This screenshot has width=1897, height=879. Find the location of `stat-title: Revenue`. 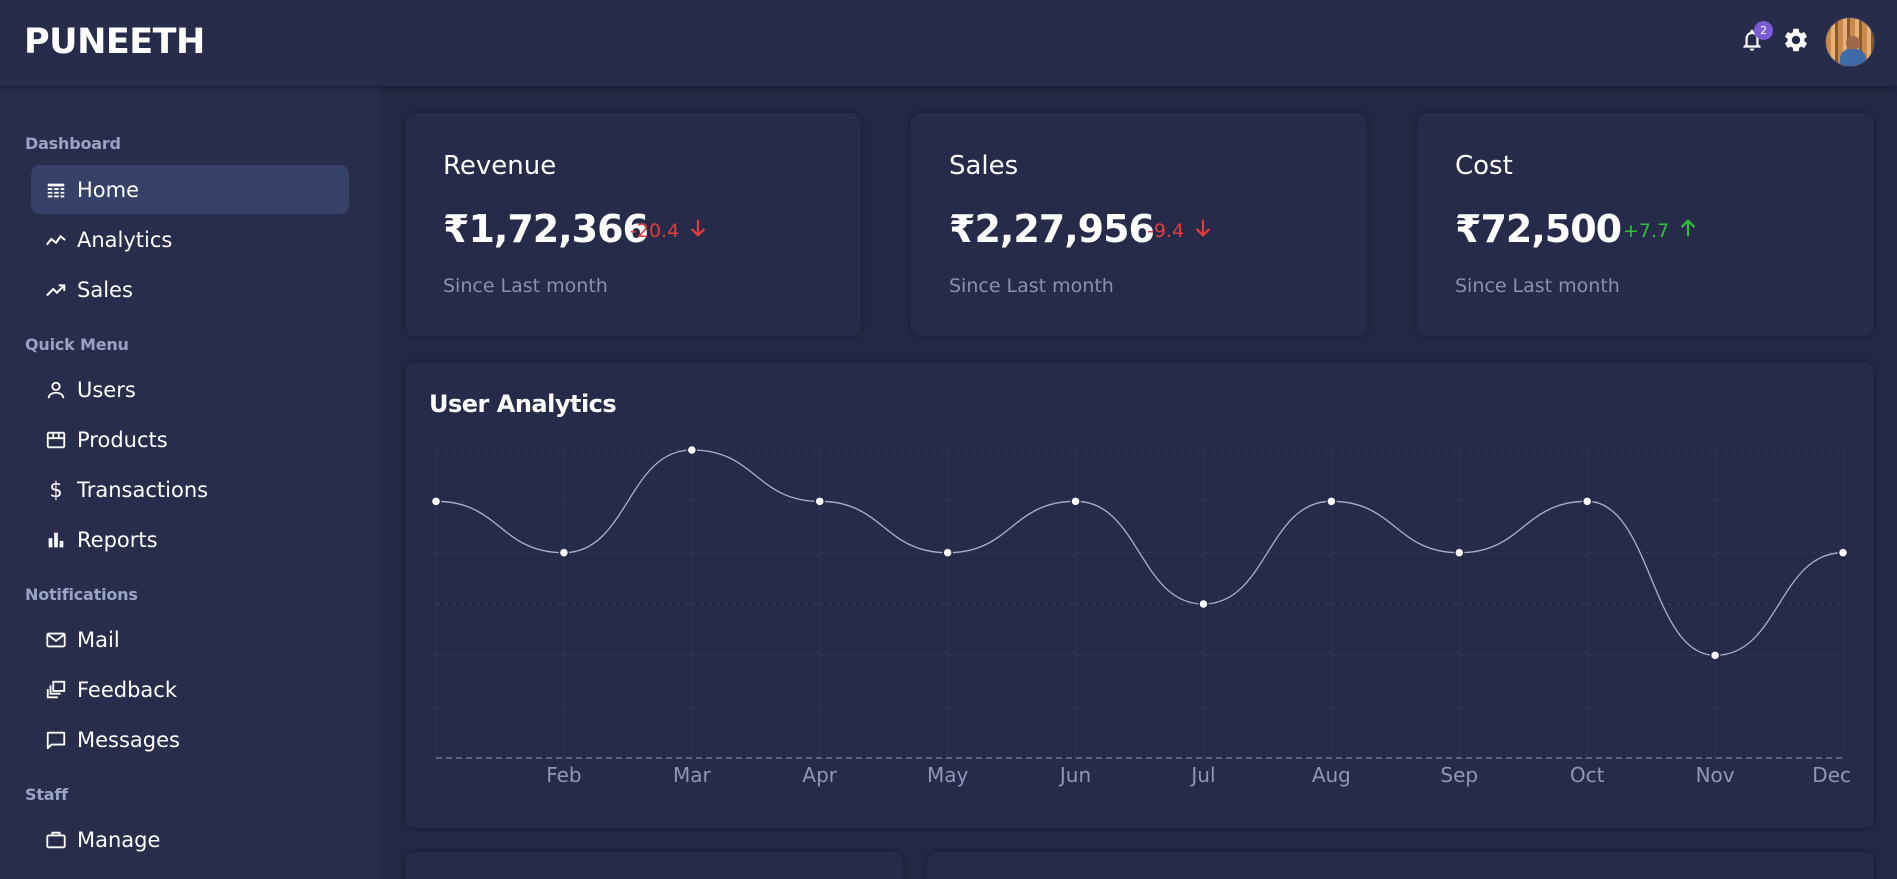

stat-title: Revenue is located at coordinates (500, 166).